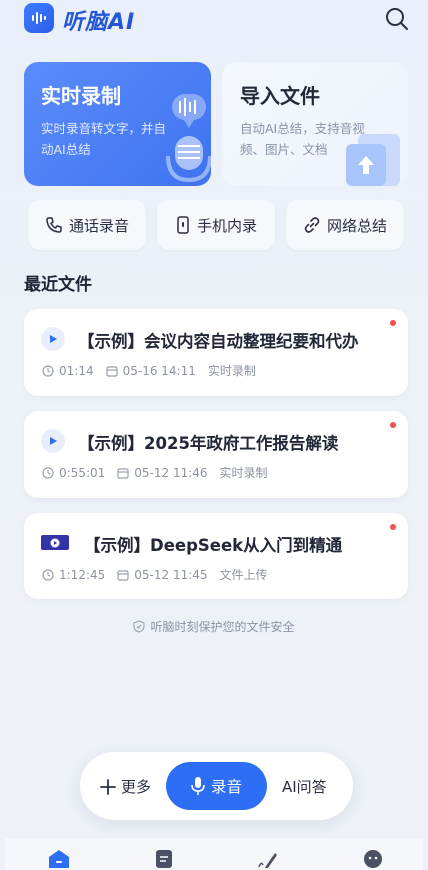 The height and width of the screenshot is (870, 428). I want to click on document-icon, so click(164, 859).